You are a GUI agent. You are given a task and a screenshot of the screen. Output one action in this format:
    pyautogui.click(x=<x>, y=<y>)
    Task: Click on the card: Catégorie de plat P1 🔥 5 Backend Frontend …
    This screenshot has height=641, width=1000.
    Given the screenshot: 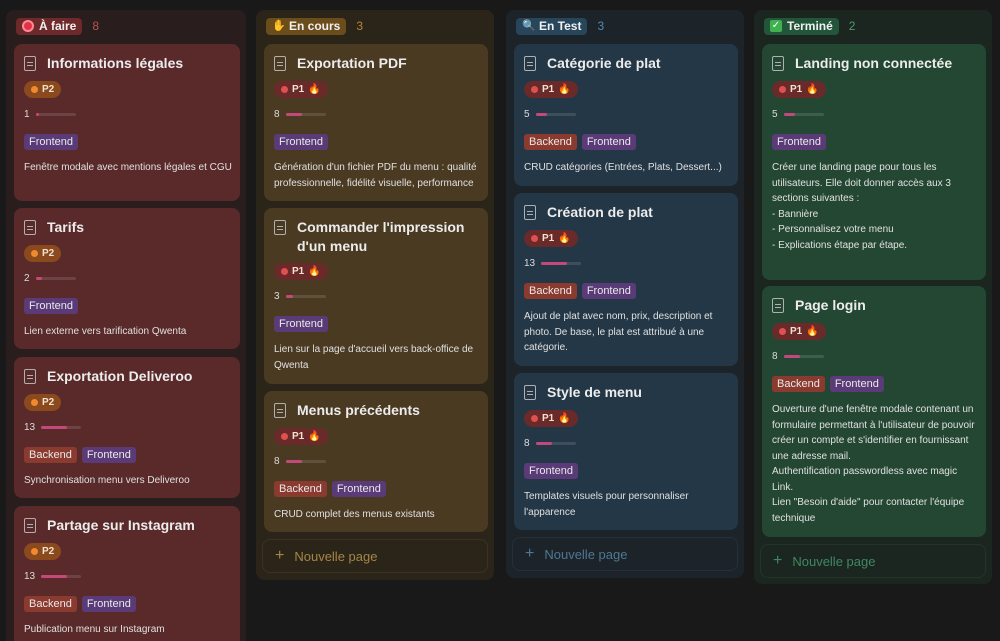 What is the action you would take?
    pyautogui.click(x=626, y=115)
    